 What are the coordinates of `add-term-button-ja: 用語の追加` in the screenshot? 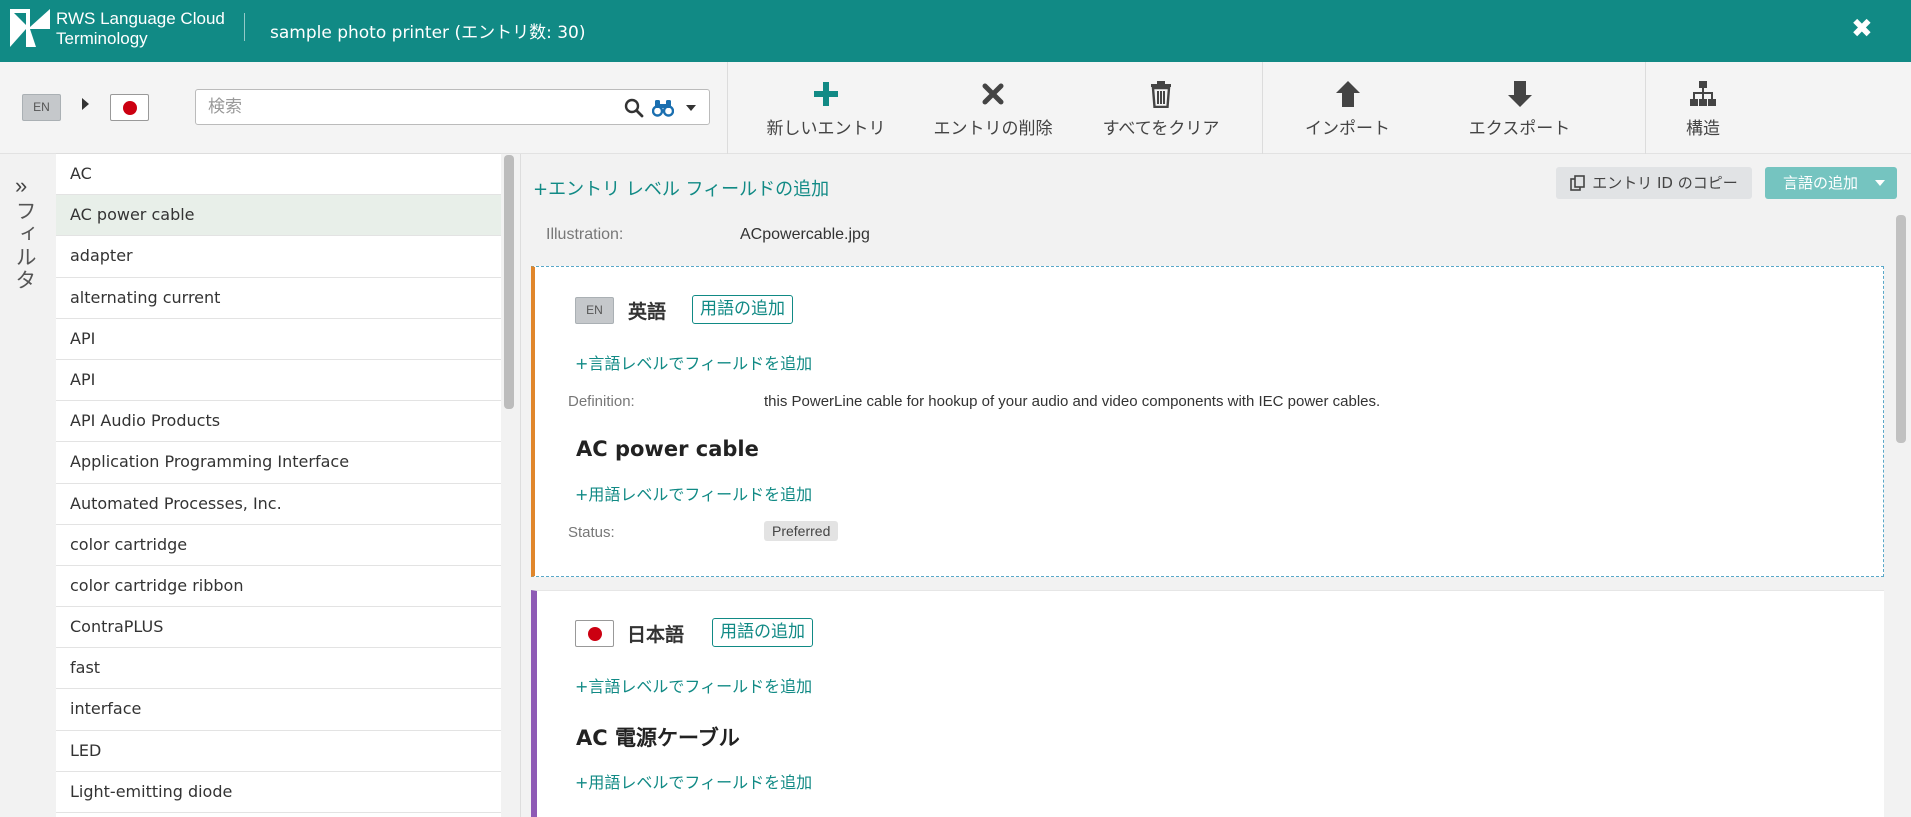 It's located at (762, 632).